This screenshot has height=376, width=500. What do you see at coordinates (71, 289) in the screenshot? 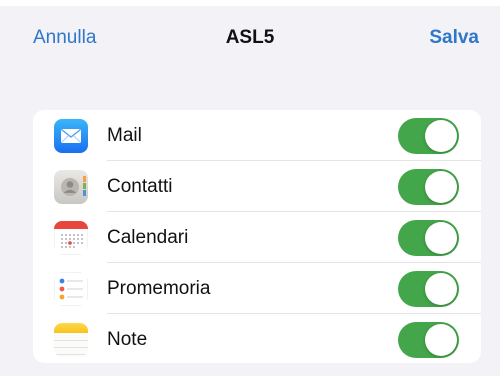
I see `reminders-icon` at bounding box center [71, 289].